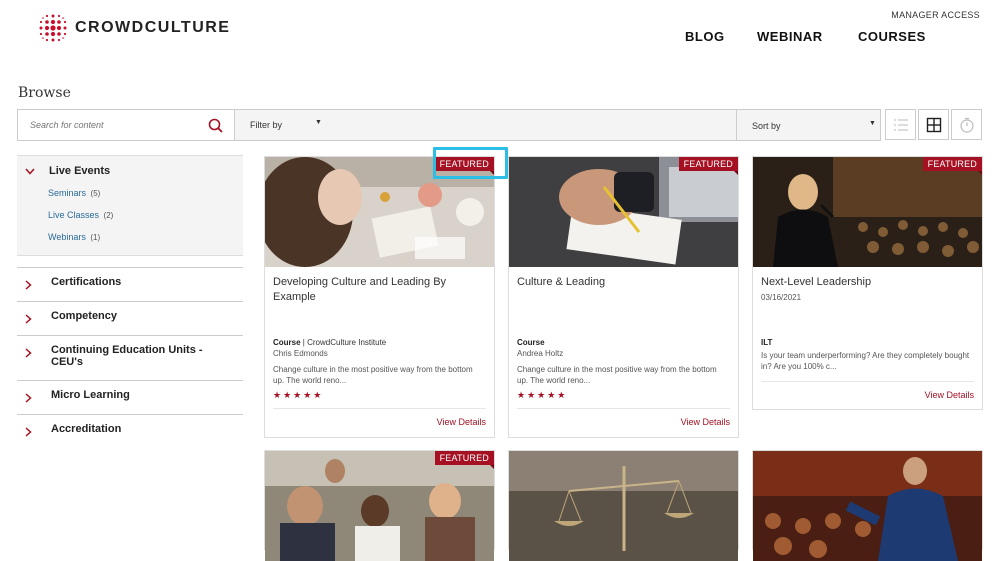 This screenshot has width=1000, height=561. I want to click on list-view-icon, so click(901, 125).